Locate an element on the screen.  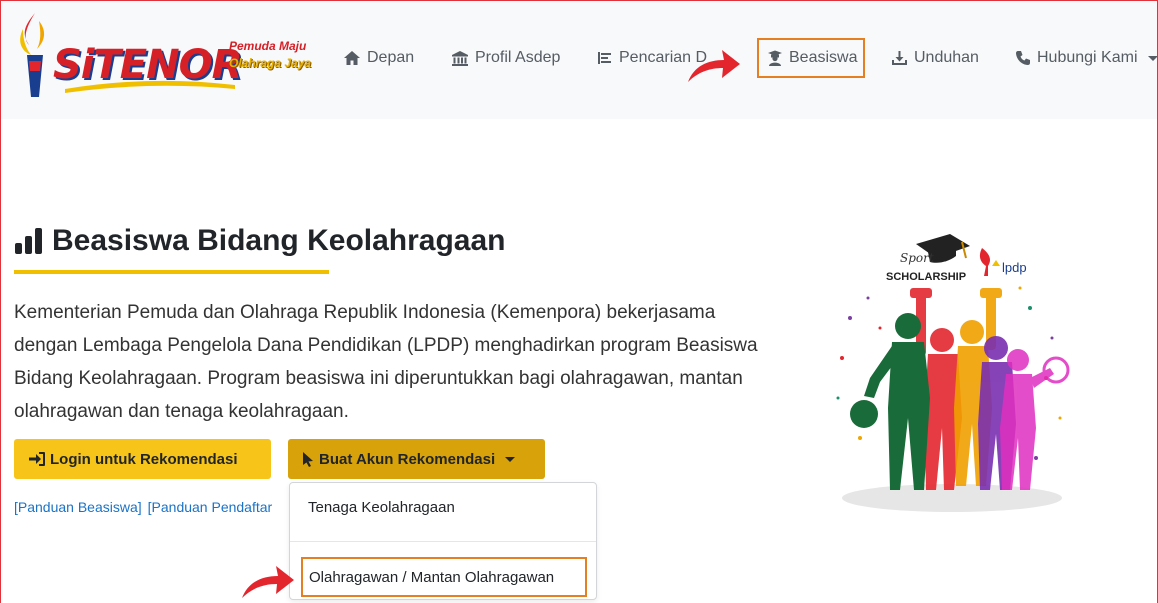
torch-icon is located at coordinates (32, 55).